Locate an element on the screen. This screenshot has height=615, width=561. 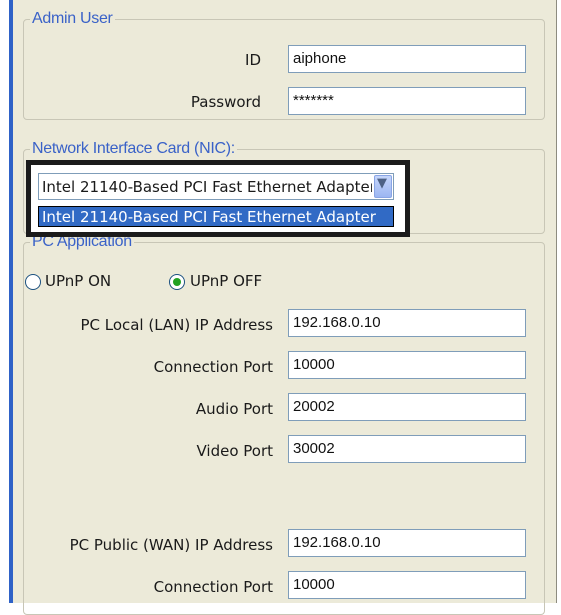
admin-user-legend: Admin User is located at coordinates (72, 18).